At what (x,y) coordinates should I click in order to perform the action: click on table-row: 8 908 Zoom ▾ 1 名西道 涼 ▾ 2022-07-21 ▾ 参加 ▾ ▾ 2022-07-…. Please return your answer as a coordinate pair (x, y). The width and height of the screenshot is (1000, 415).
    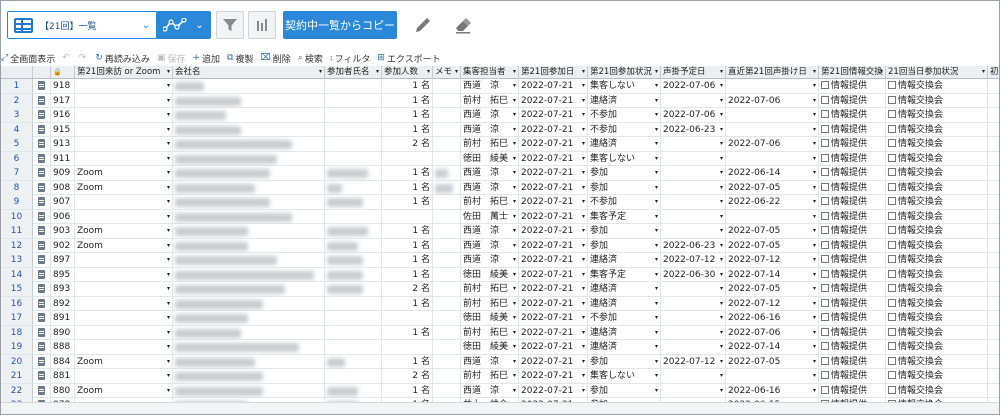
    Looking at the image, I should click on (500, 187).